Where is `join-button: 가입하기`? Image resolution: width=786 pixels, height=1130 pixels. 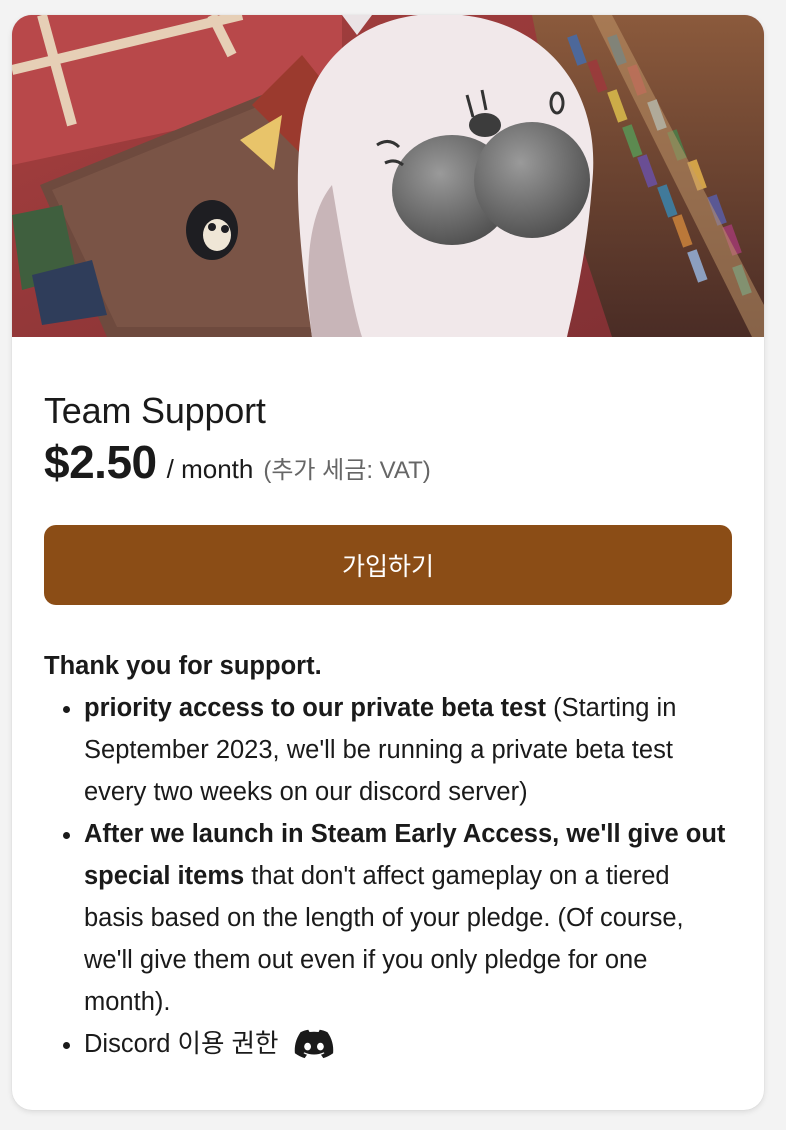 join-button: 가입하기 is located at coordinates (388, 565).